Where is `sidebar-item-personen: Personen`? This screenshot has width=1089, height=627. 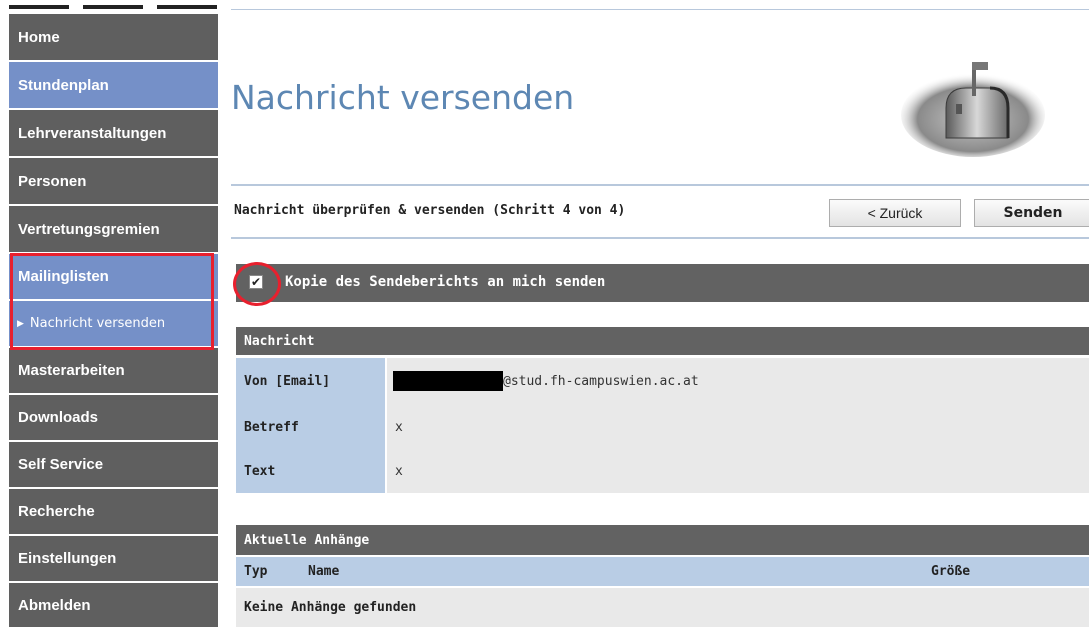
sidebar-item-personen: Personen is located at coordinates (113, 182).